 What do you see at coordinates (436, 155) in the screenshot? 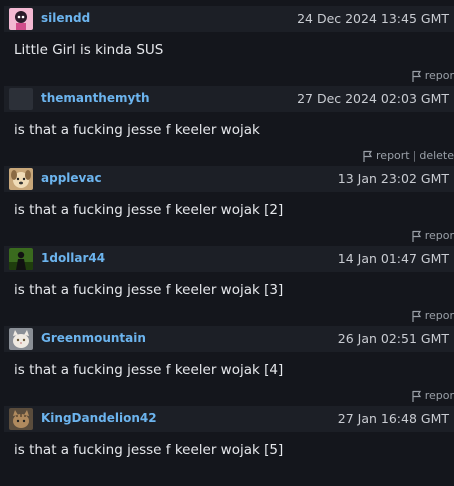
I see `delete-link: delete` at bounding box center [436, 155].